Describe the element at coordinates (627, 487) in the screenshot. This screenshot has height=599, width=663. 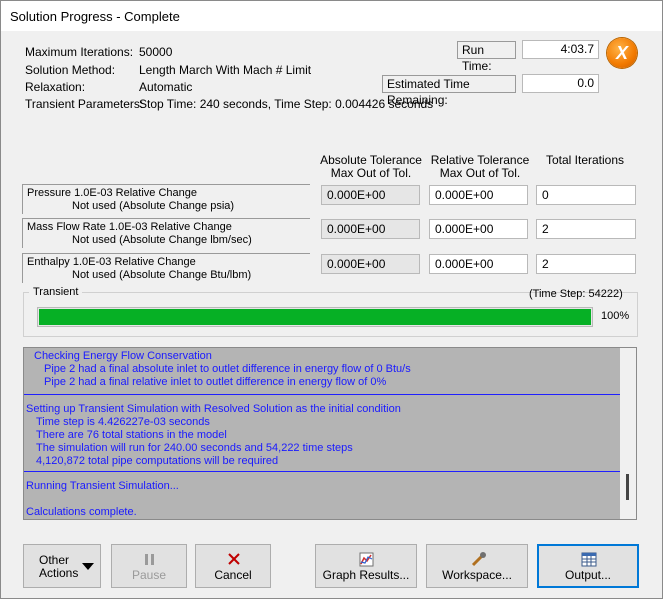
I see `log-scrollbar-thumb` at that location.